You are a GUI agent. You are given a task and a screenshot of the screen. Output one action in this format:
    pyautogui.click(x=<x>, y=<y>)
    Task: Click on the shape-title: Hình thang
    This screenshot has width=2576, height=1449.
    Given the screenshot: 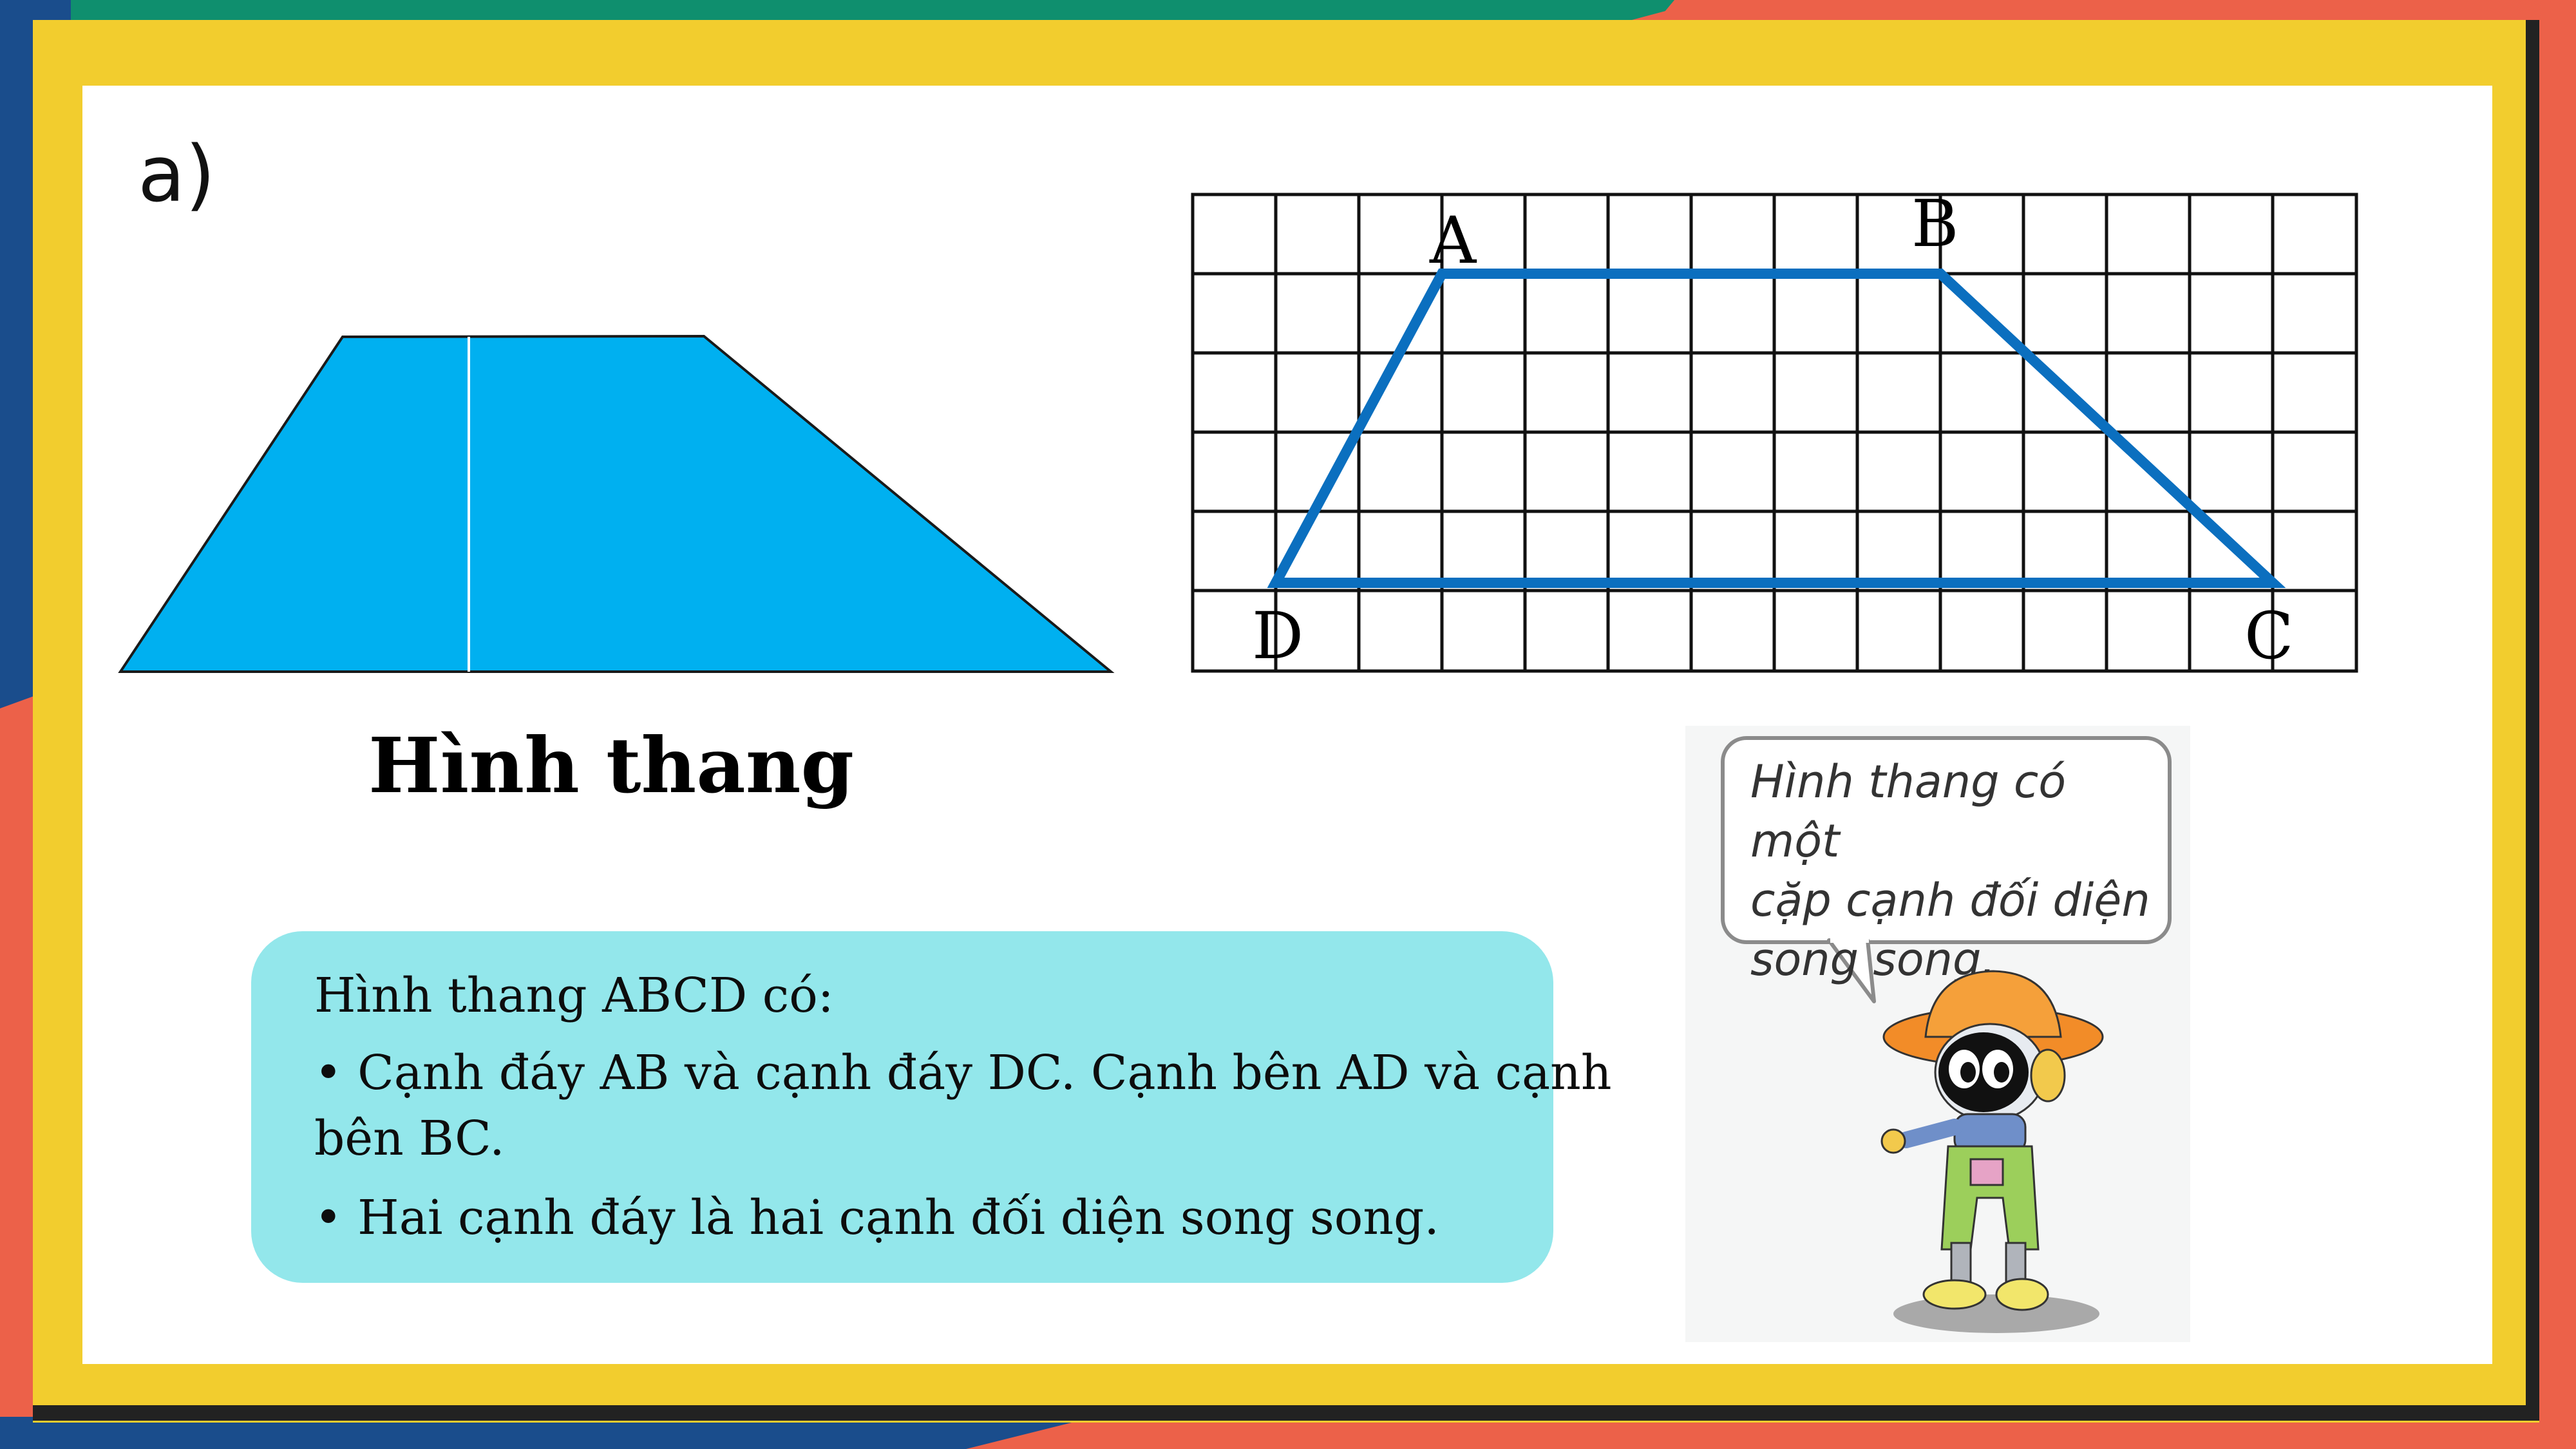 What is the action you would take?
    pyautogui.click(x=611, y=765)
    